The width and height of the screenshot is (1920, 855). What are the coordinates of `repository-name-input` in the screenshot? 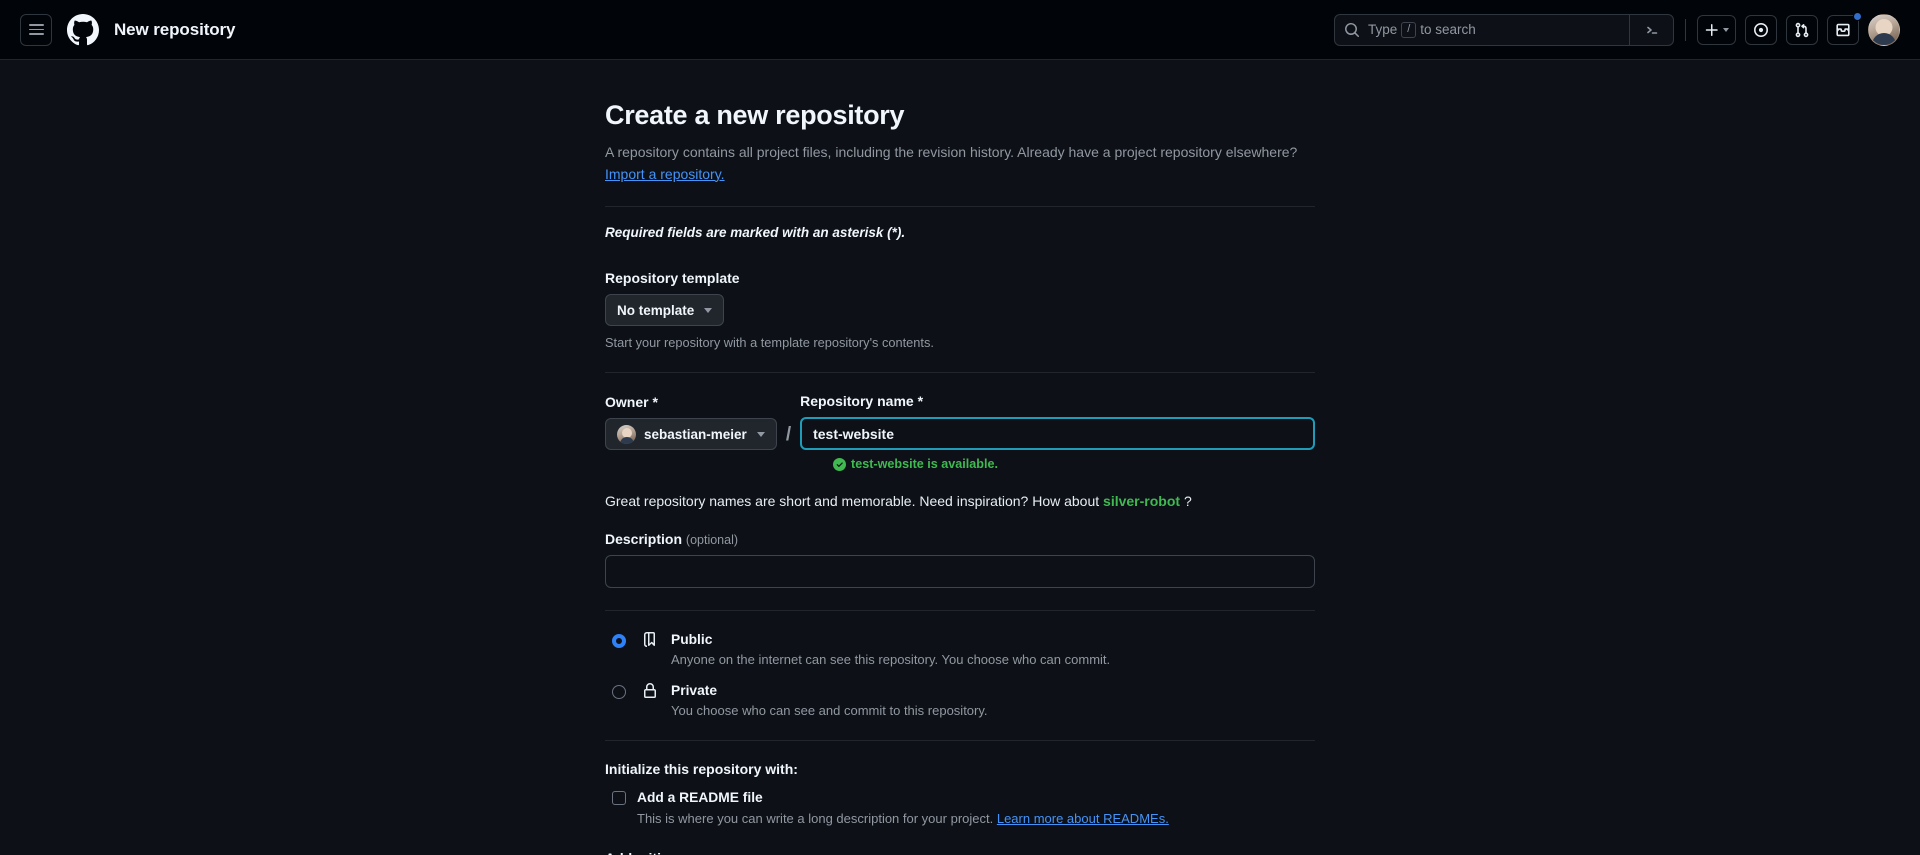 It's located at (1057, 434).